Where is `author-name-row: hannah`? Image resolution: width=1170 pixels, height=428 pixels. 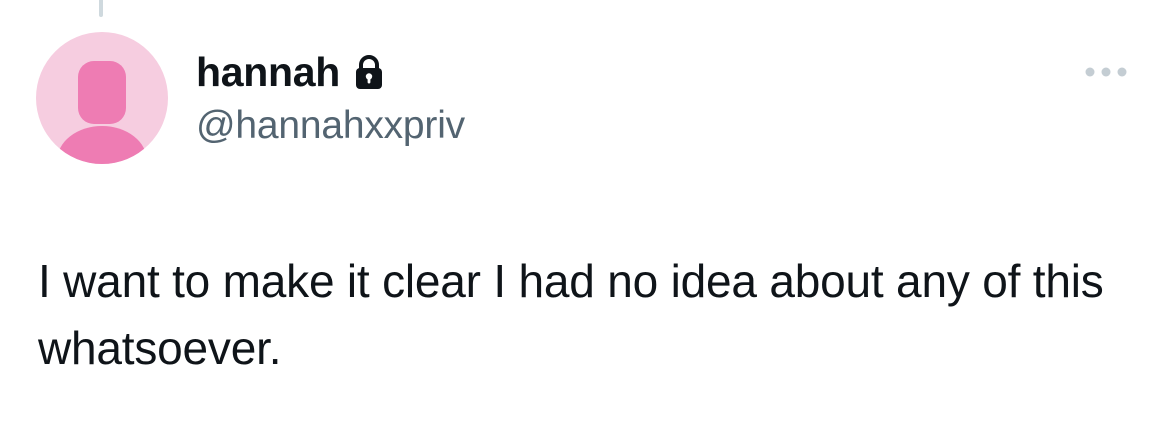 author-name-row: hannah is located at coordinates (290, 72).